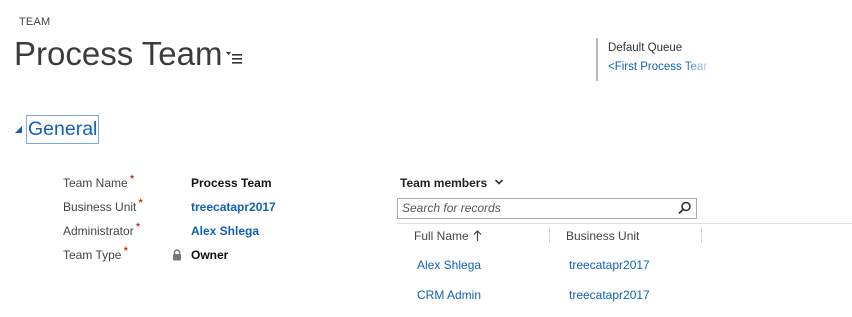 This screenshot has height=317, width=852. I want to click on lock-icon, so click(177, 255).